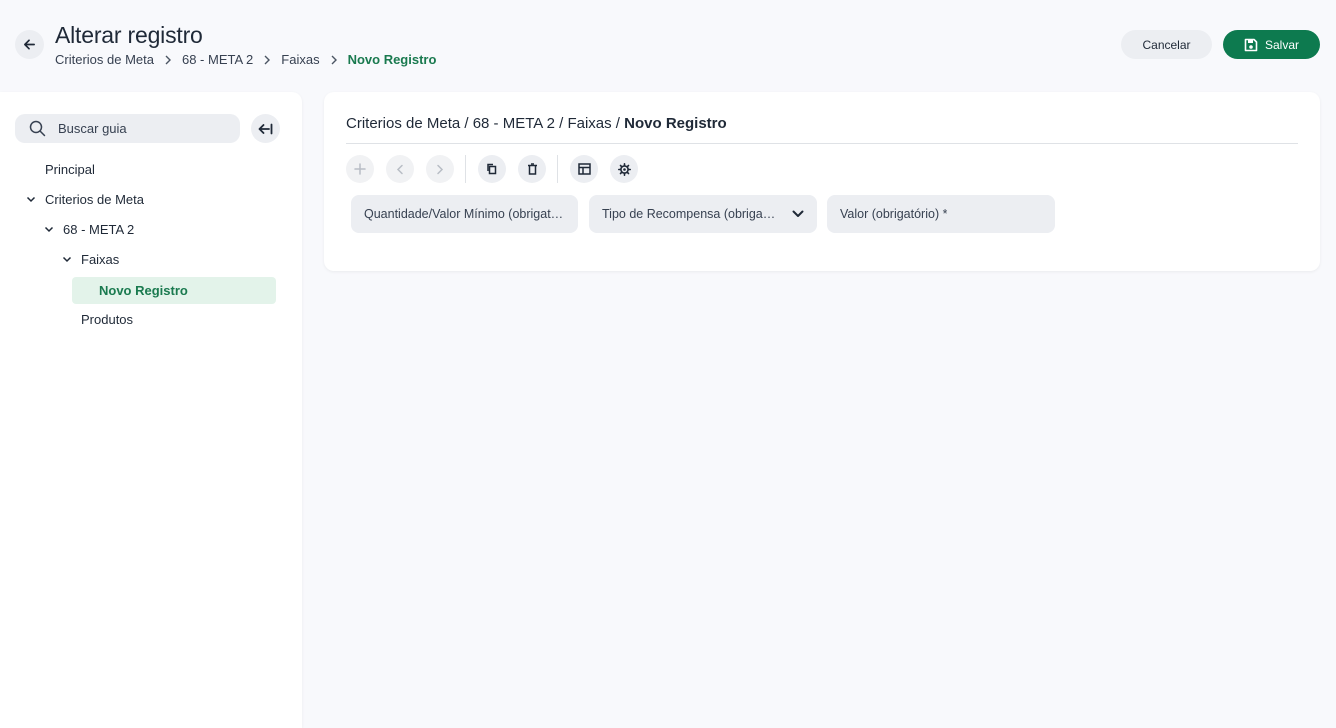  I want to click on delete-record-button, so click(532, 169).